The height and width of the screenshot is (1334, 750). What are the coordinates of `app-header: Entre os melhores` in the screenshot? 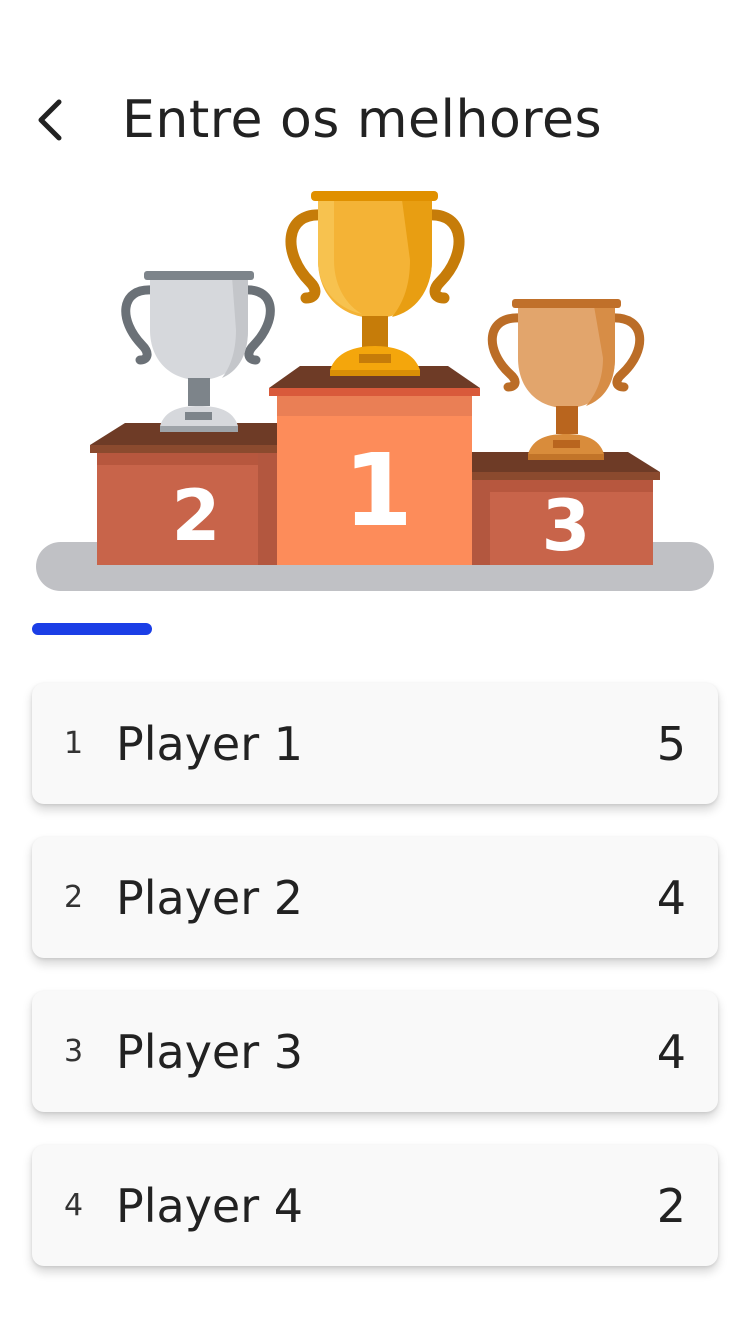 It's located at (375, 120).